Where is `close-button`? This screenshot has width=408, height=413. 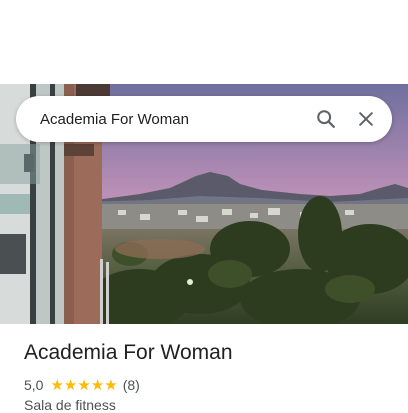
close-button is located at coordinates (366, 119).